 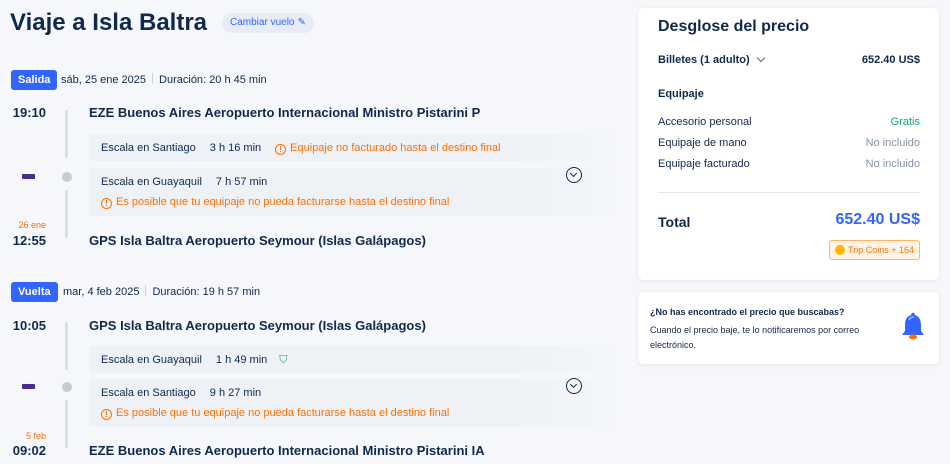 I want to click on pencil-icon: ✎, so click(x=301, y=22).